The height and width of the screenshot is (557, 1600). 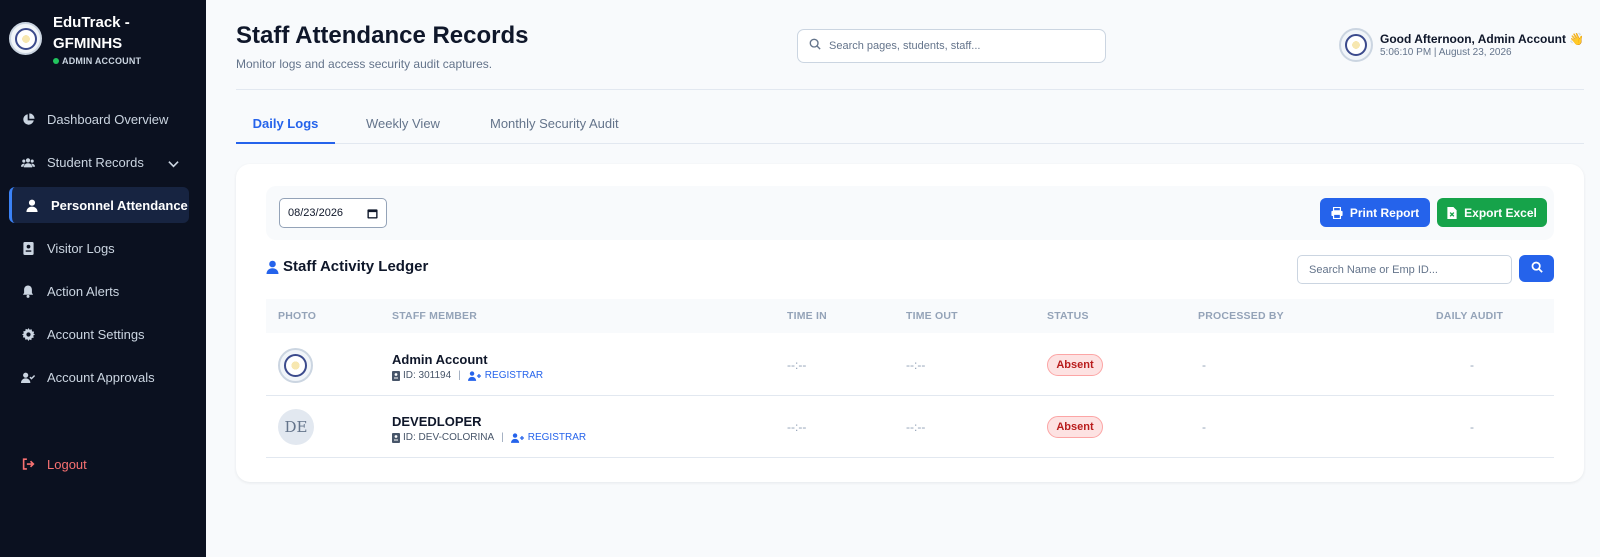 I want to click on user-check-icon, so click(x=28, y=377).